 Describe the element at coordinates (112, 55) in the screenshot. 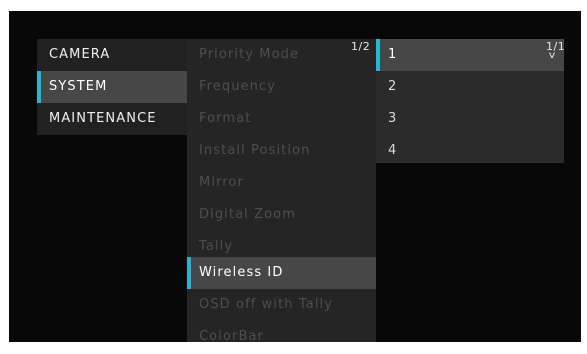

I see `main-menu-item-camera: CAMERA` at that location.